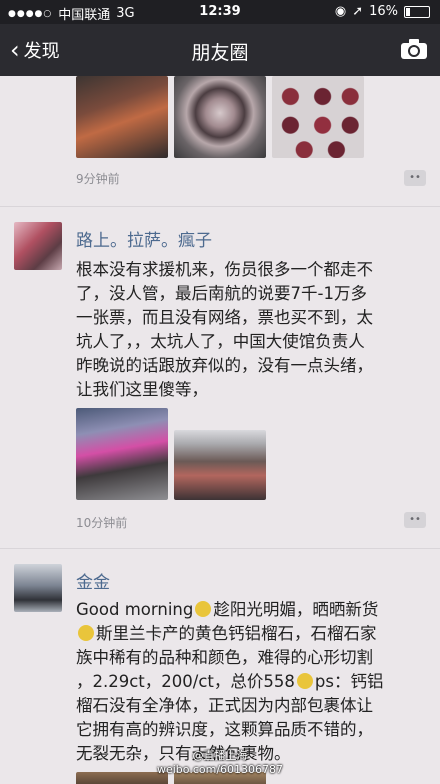 The height and width of the screenshot is (784, 440). I want to click on post-text-line: 族中稀有的品种和颜色，难得的心形切割, so click(224, 657).